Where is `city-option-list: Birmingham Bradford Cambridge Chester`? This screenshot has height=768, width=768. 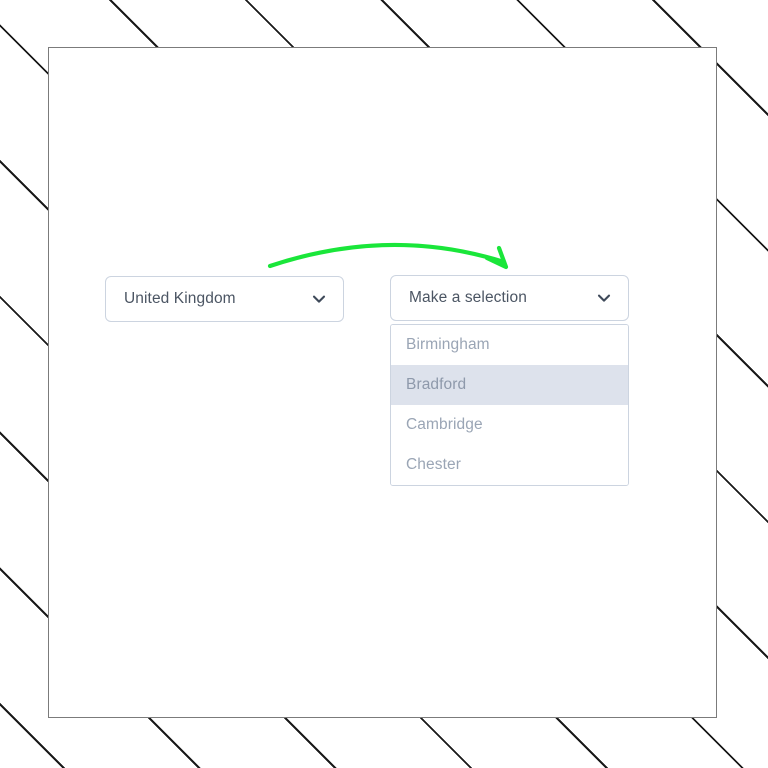 city-option-list: Birmingham Bradford Cambridge Chester is located at coordinates (509, 405).